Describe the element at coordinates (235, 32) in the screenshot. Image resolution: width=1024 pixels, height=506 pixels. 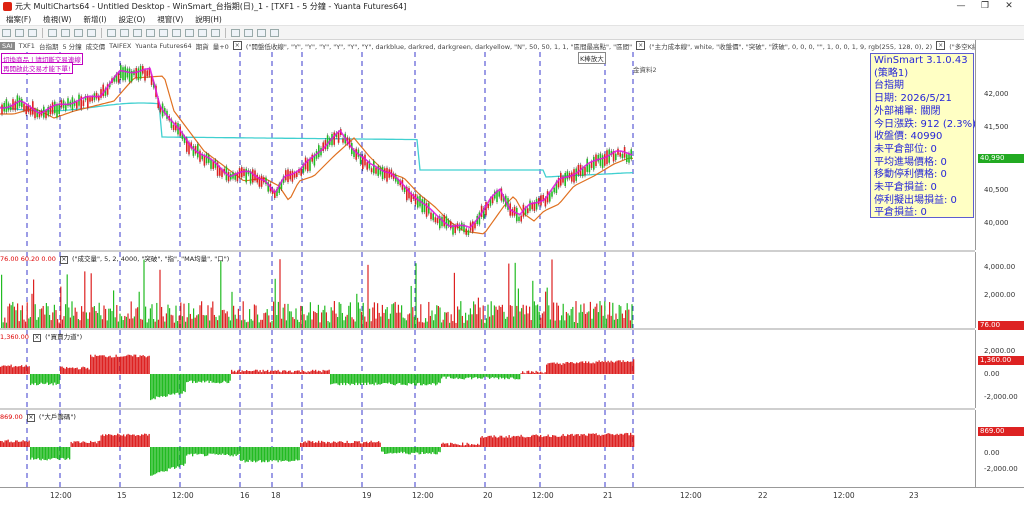
I see `pencil-icon` at that location.